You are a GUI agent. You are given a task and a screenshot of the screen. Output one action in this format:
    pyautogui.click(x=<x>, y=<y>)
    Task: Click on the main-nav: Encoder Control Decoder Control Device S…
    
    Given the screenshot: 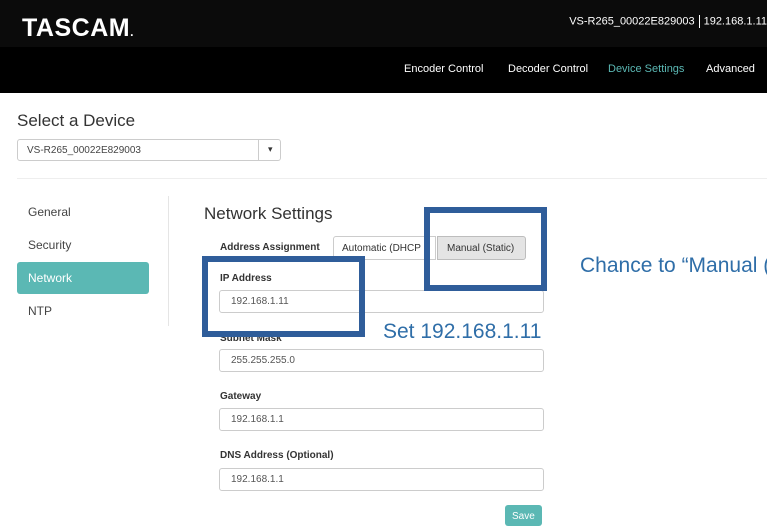 What is the action you would take?
    pyautogui.click(x=383, y=70)
    